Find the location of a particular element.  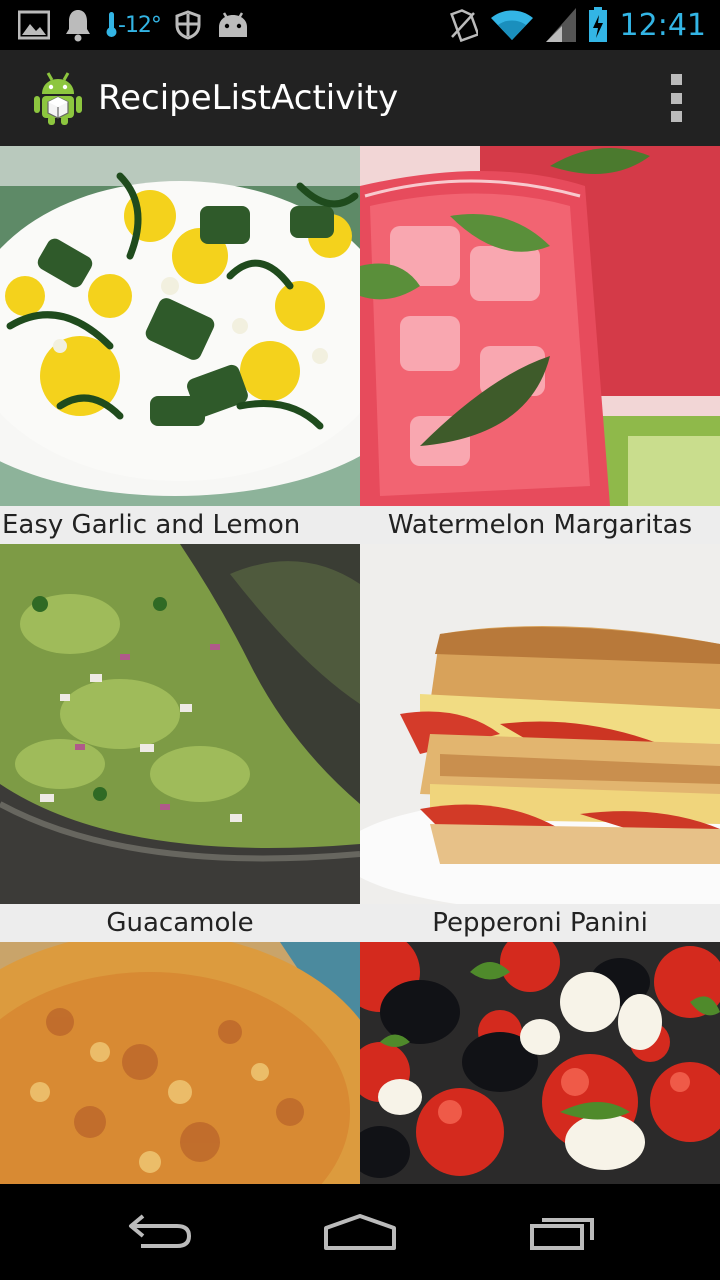

weather-widget: -12° is located at coordinates (134, 25).